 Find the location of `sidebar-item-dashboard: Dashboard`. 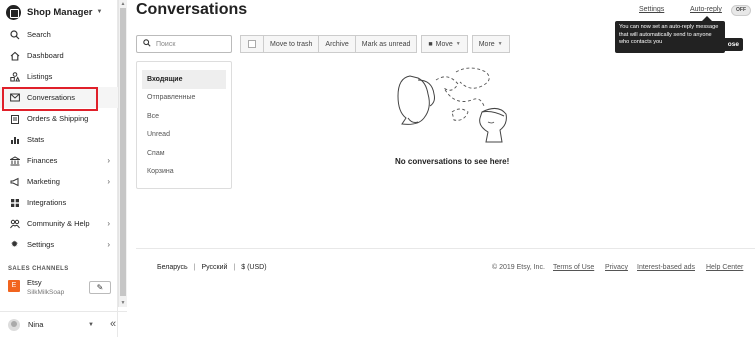

sidebar-item-dashboard: Dashboard is located at coordinates (59, 55).